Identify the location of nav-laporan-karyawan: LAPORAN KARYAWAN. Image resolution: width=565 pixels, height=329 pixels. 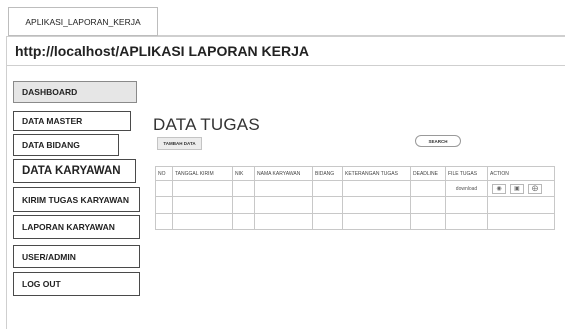
(76, 227).